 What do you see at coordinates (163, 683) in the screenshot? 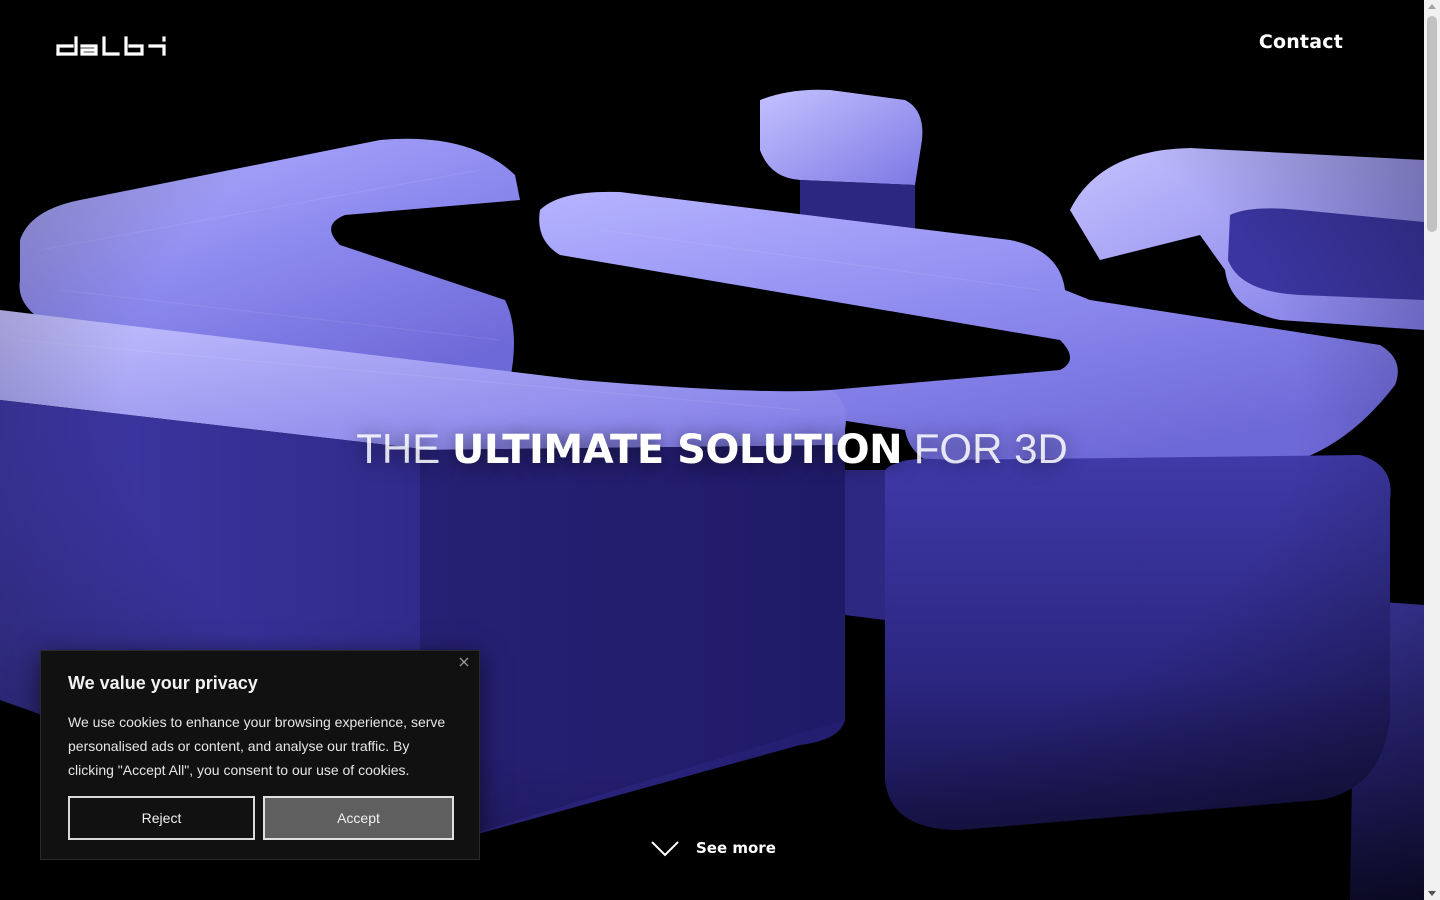
I see `cookie-title: We value your privacy` at bounding box center [163, 683].